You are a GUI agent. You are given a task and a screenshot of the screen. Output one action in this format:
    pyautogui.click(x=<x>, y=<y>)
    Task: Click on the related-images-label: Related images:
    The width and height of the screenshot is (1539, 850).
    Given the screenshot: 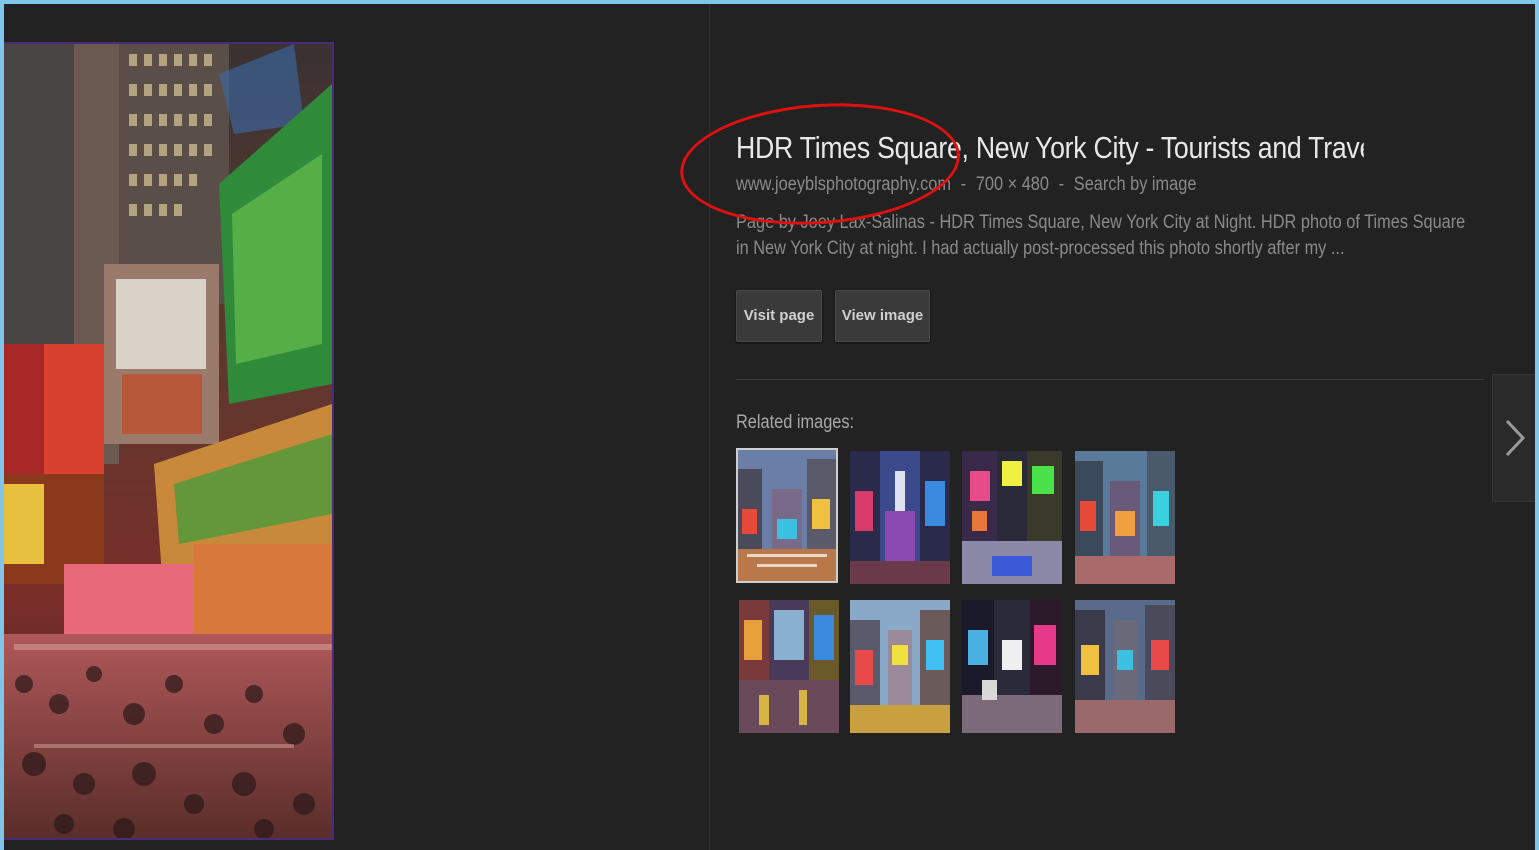 What is the action you would take?
    pyautogui.click(x=795, y=422)
    